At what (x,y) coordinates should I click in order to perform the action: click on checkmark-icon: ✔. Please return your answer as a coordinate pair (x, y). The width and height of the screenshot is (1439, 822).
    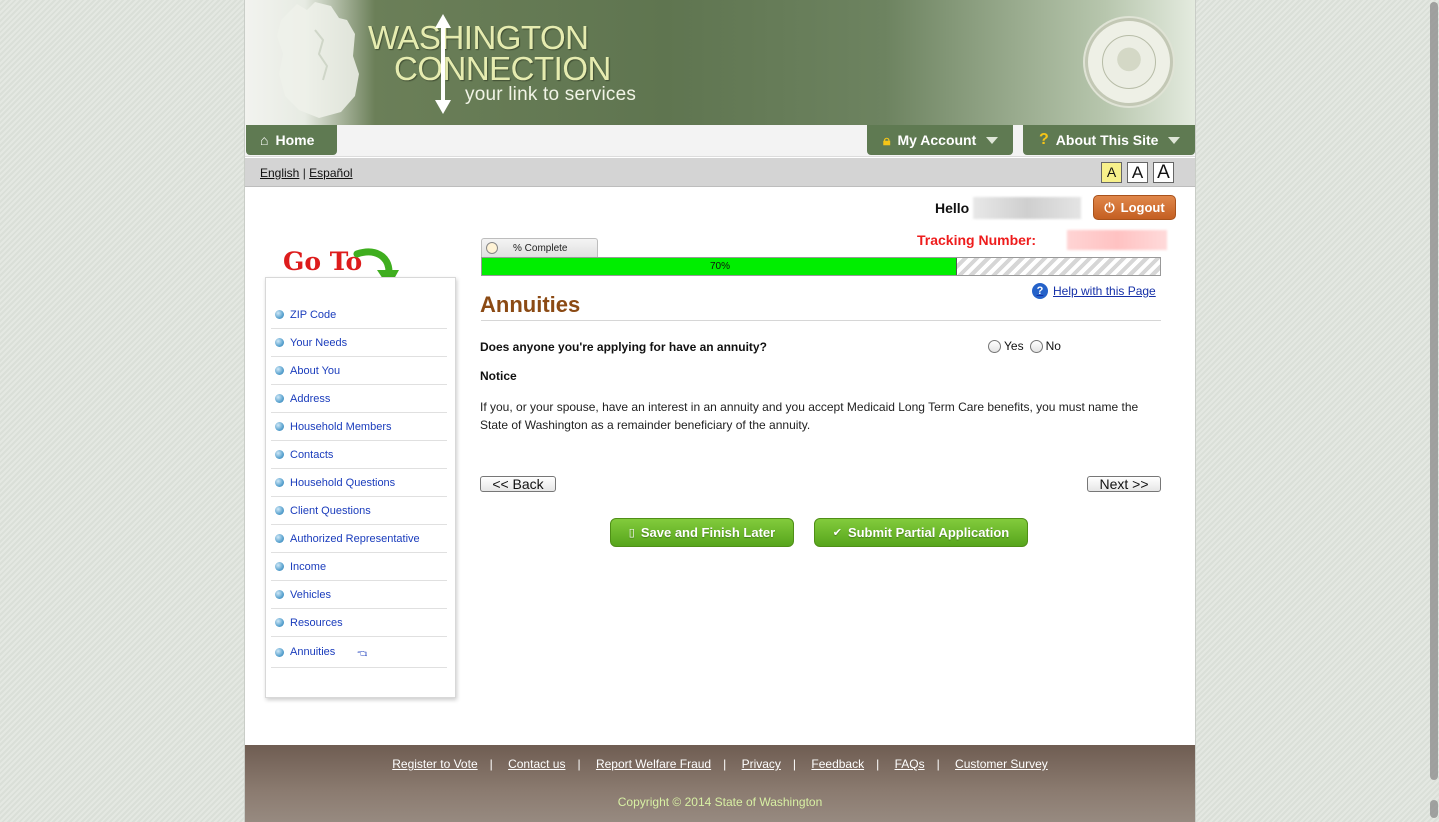
    Looking at the image, I should click on (837, 533).